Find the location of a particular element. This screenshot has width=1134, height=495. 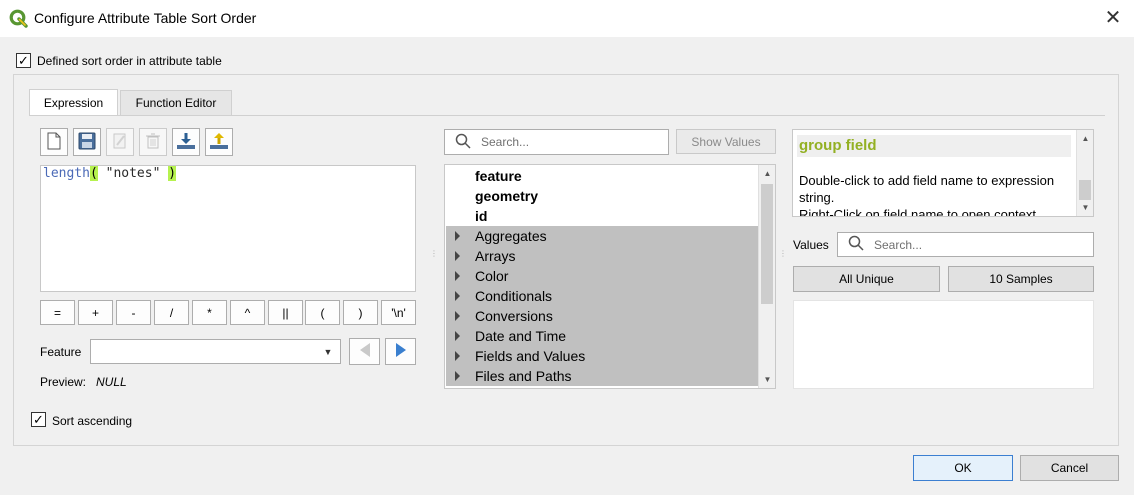

triangle-left-icon is located at coordinates (365, 351).